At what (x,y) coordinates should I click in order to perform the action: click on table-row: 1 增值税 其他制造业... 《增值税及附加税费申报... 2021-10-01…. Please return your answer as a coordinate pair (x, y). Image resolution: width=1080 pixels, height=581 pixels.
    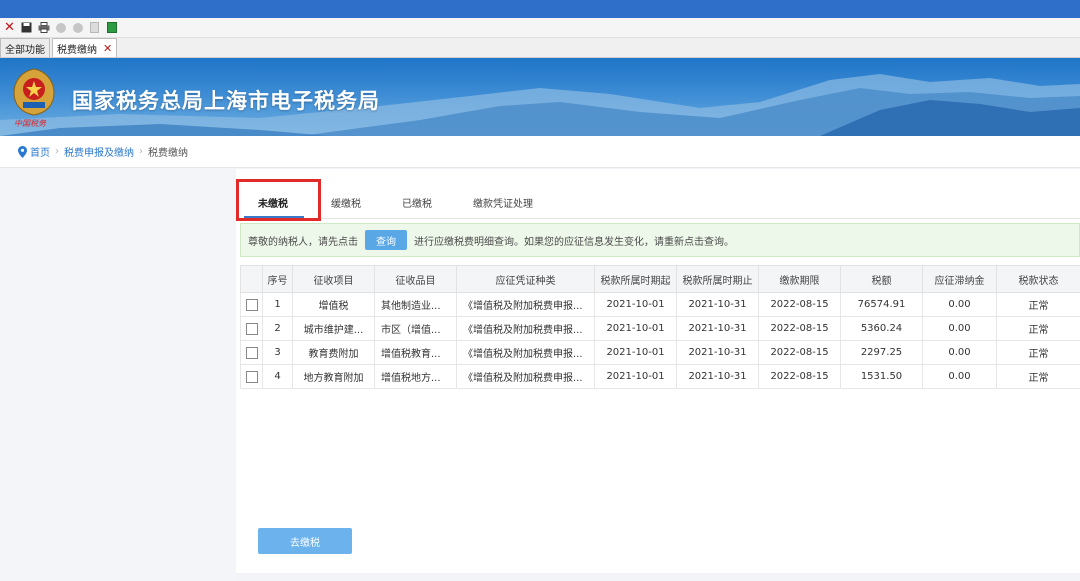
    Looking at the image, I should click on (660, 304).